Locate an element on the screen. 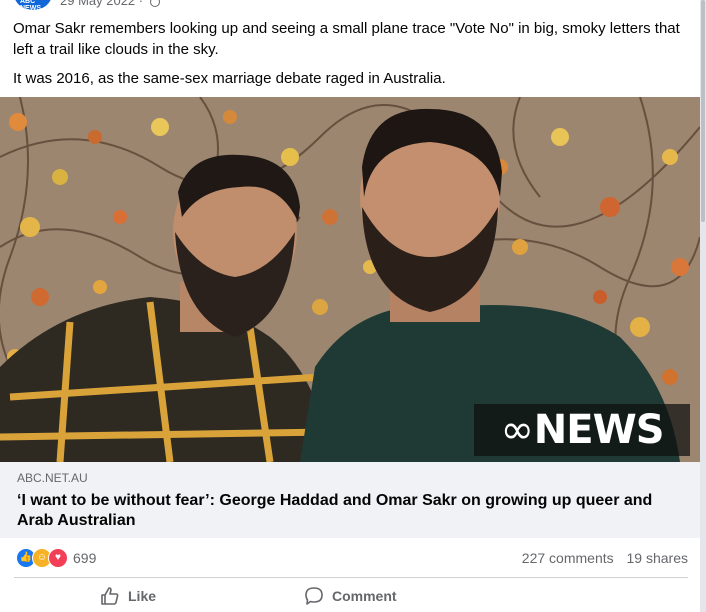 Image resolution: width=706 pixels, height=612 pixels. post-meta: 29 May 2022 · is located at coordinates (110, 4).